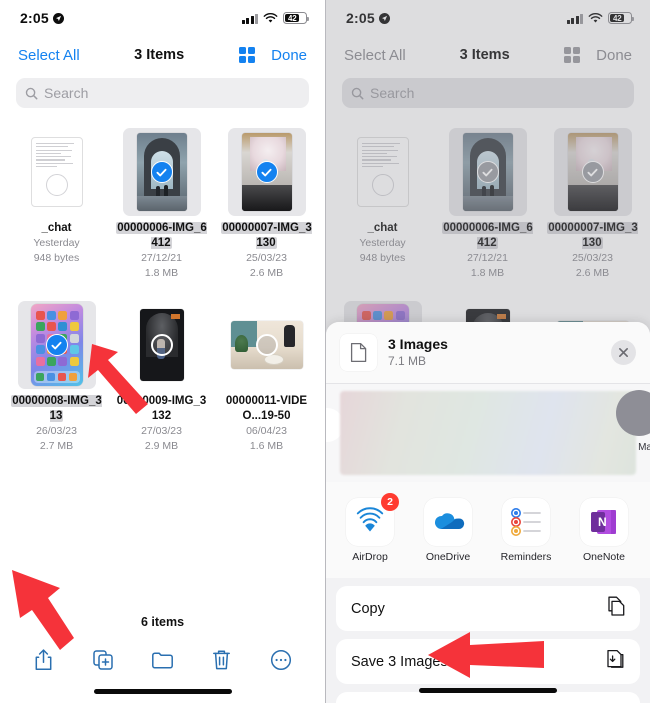 The image size is (650, 703). Describe the element at coordinates (56, 258) in the screenshot. I see `file-size: 948 bytes` at that location.